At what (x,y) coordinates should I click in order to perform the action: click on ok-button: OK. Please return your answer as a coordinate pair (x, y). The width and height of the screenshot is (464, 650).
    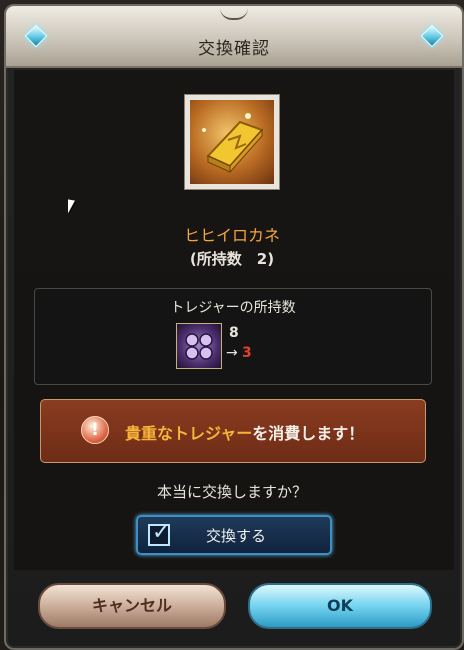
    Looking at the image, I should click on (340, 606).